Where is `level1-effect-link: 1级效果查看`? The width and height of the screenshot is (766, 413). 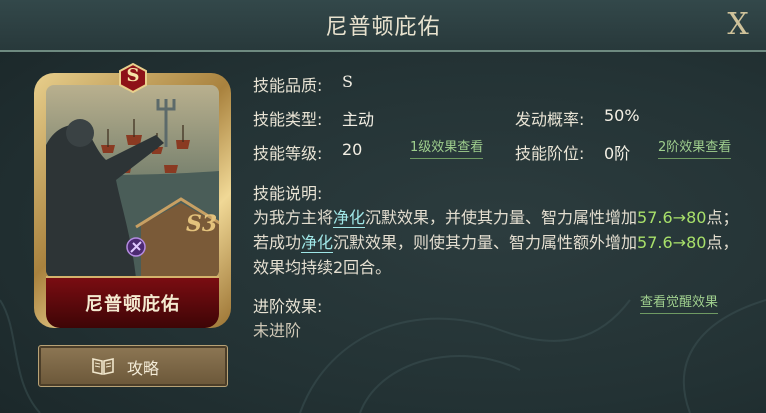
level1-effect-link: 1级效果查看 is located at coordinates (447, 147).